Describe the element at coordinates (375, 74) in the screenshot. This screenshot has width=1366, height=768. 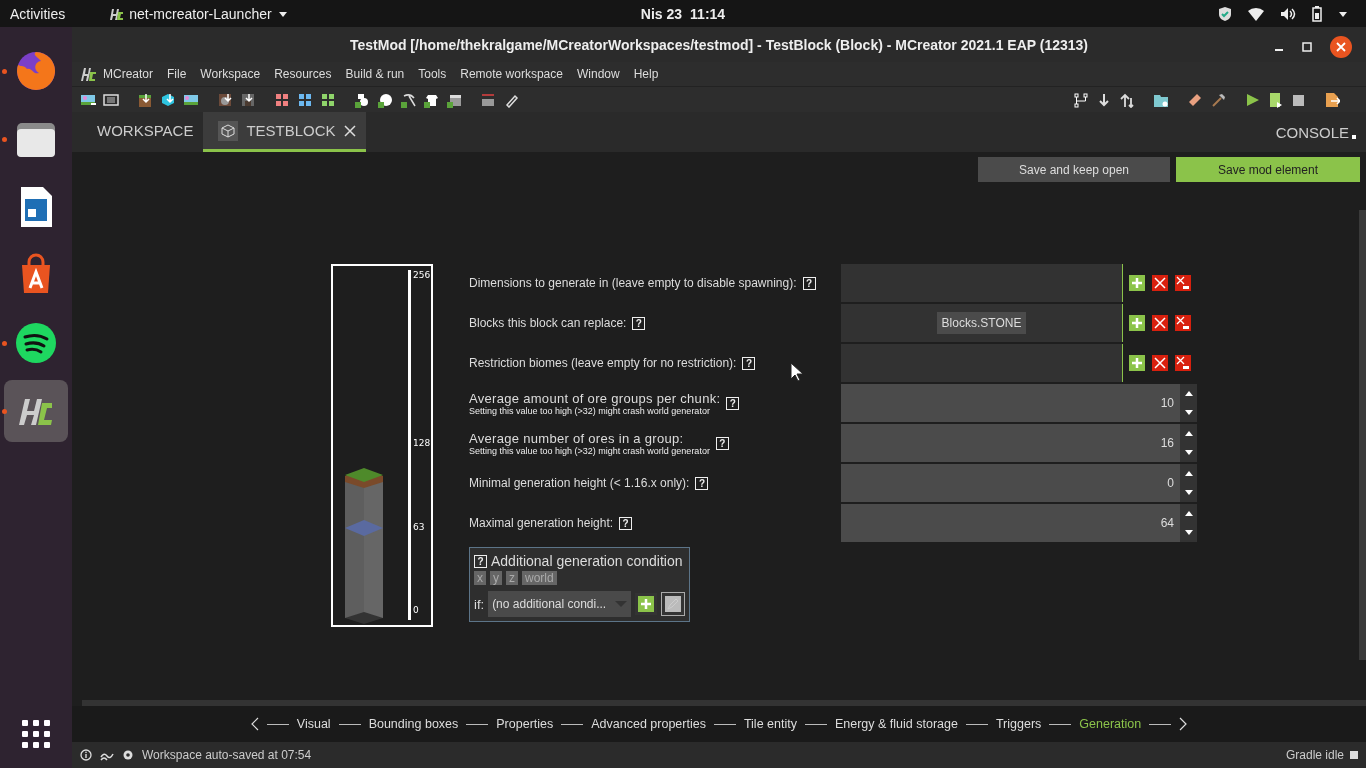
I see `menu-item: Build & run` at that location.